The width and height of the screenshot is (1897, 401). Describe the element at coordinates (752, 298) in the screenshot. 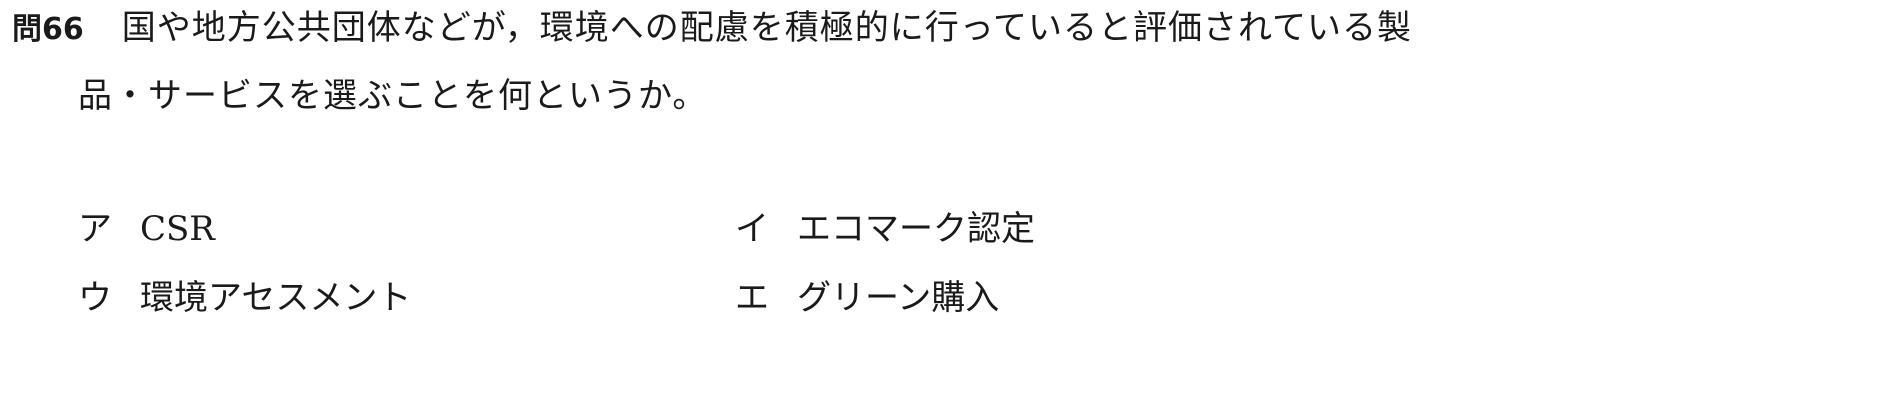

I see `choice-mark: エ` at that location.